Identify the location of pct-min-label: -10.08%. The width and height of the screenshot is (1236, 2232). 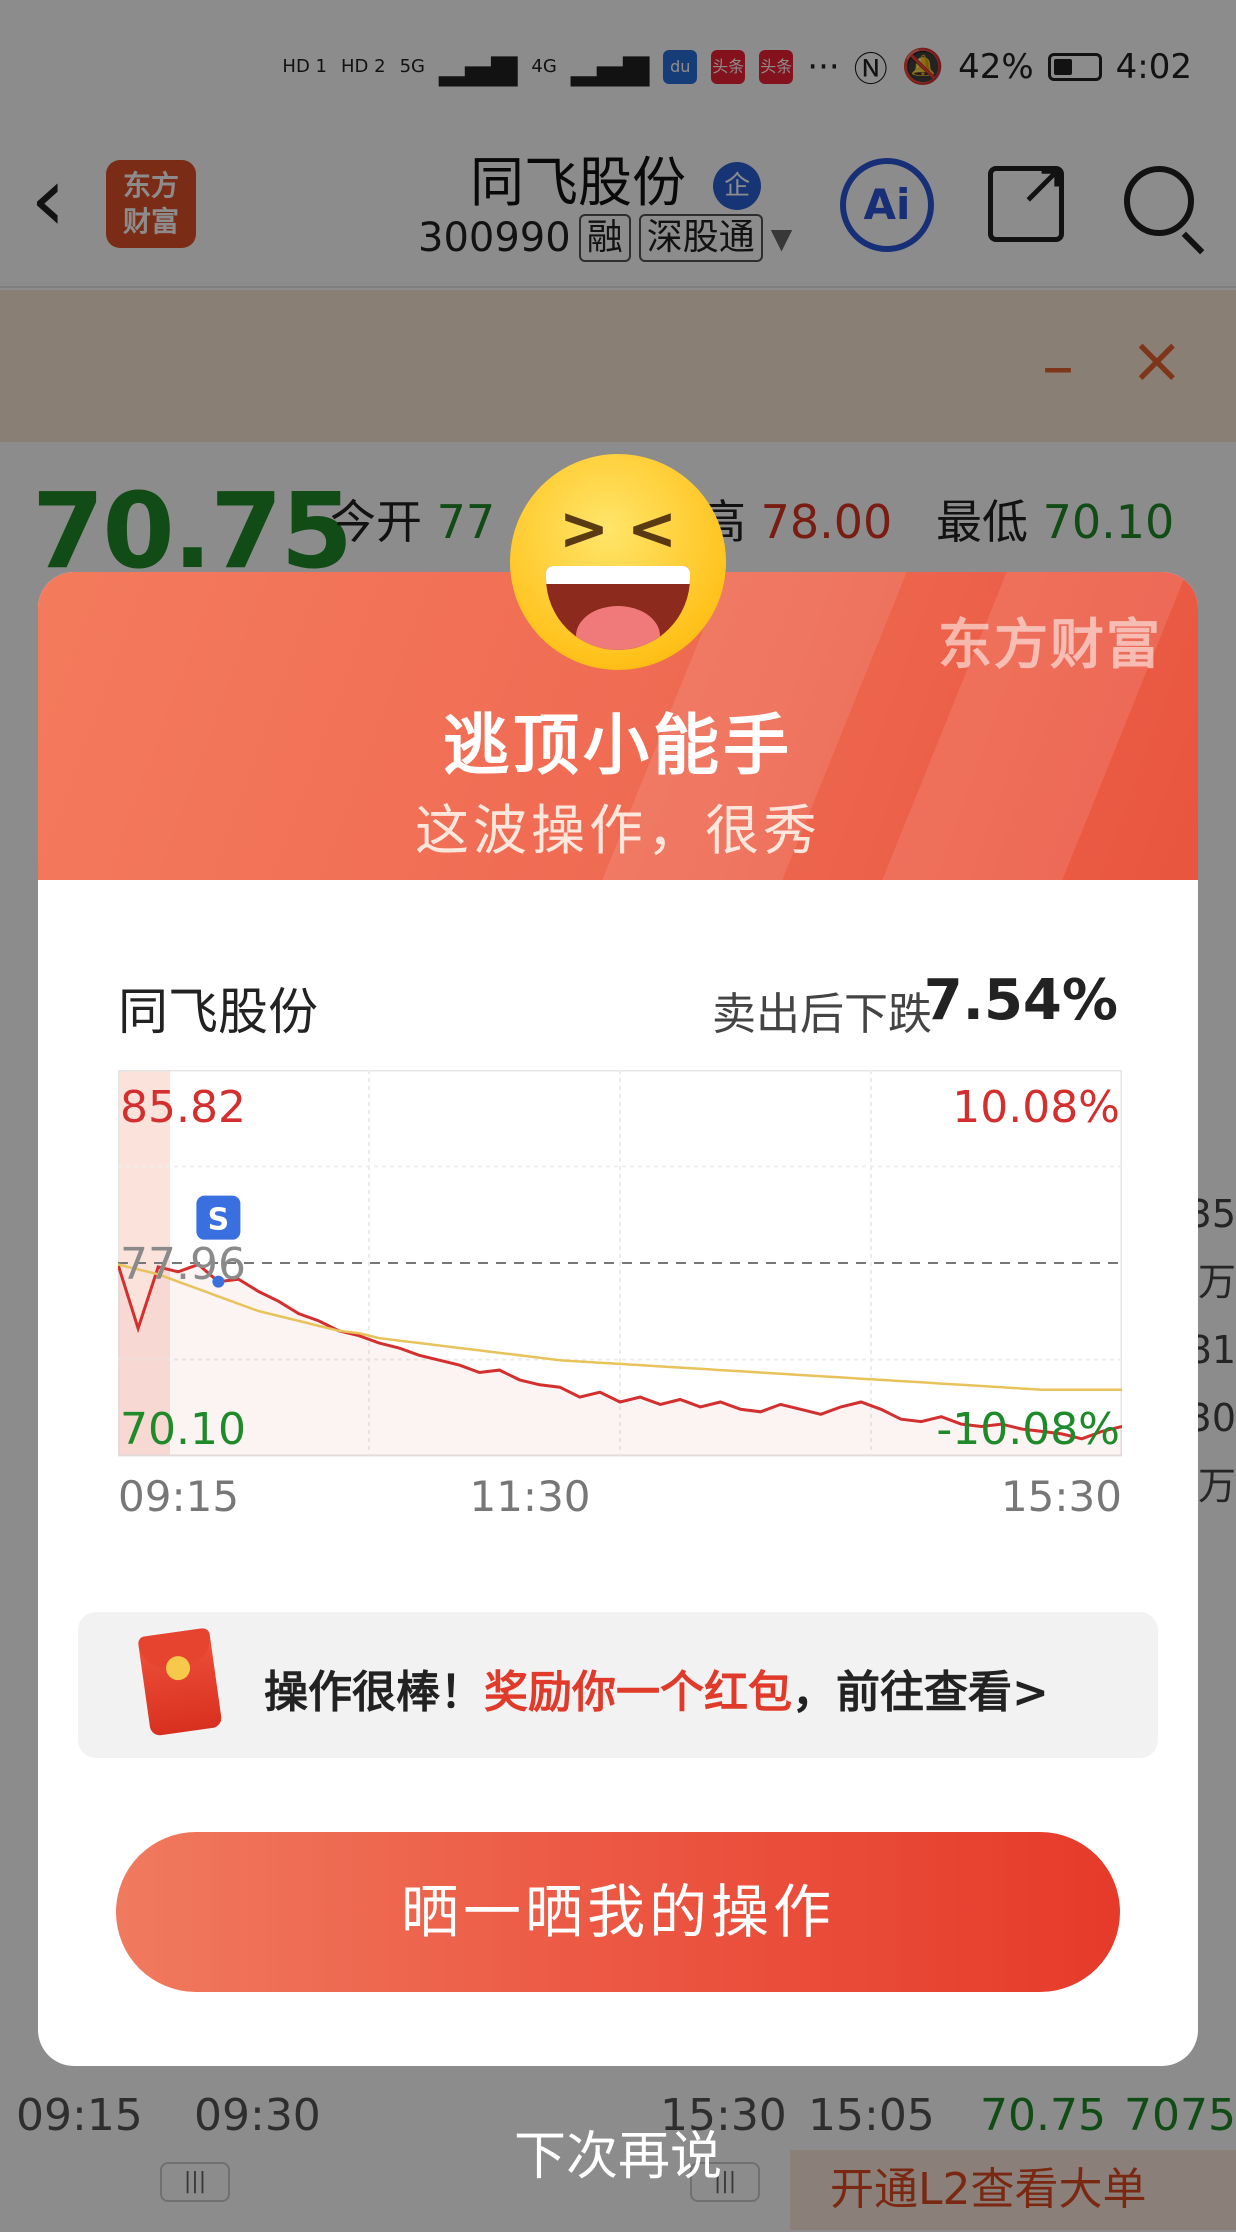
(1028, 1429).